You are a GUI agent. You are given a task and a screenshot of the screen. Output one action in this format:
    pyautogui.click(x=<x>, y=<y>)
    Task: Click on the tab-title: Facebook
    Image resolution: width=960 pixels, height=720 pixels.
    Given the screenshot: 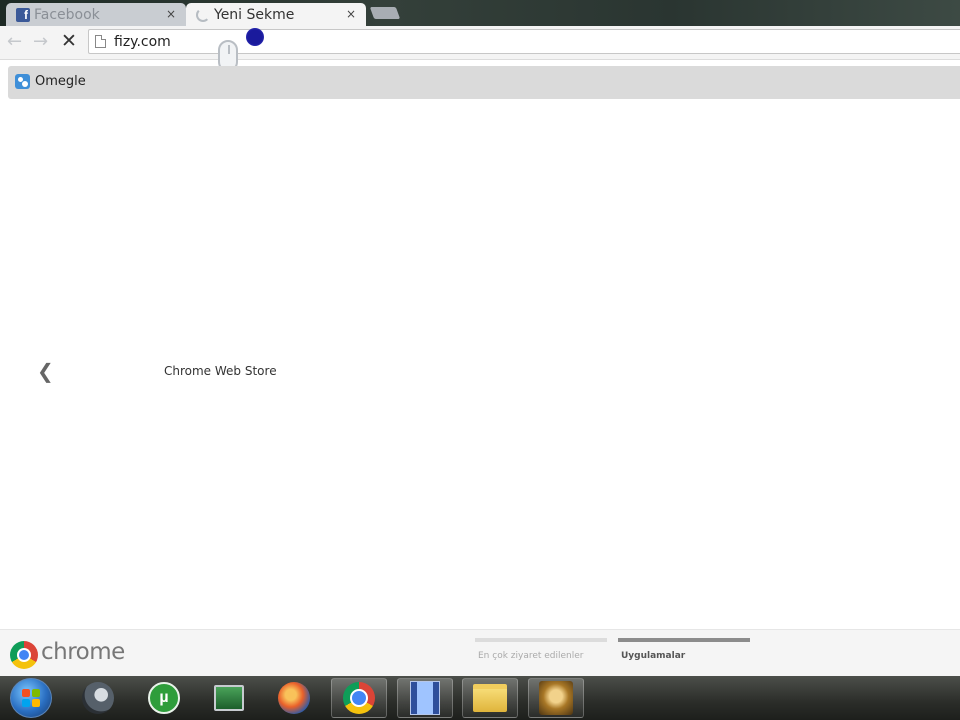 What is the action you would take?
    pyautogui.click(x=67, y=14)
    